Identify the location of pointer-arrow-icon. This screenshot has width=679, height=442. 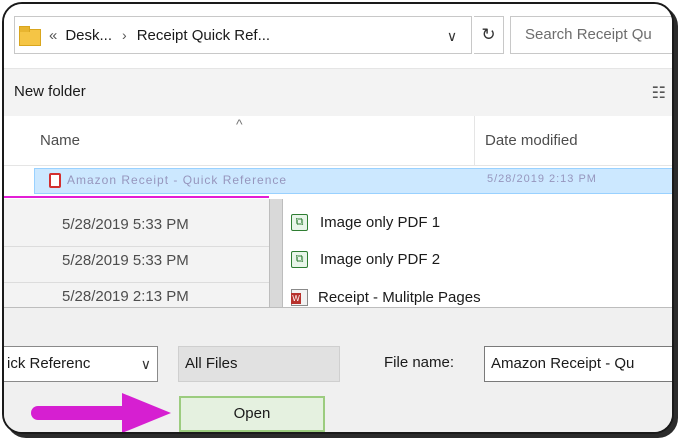
(101, 412).